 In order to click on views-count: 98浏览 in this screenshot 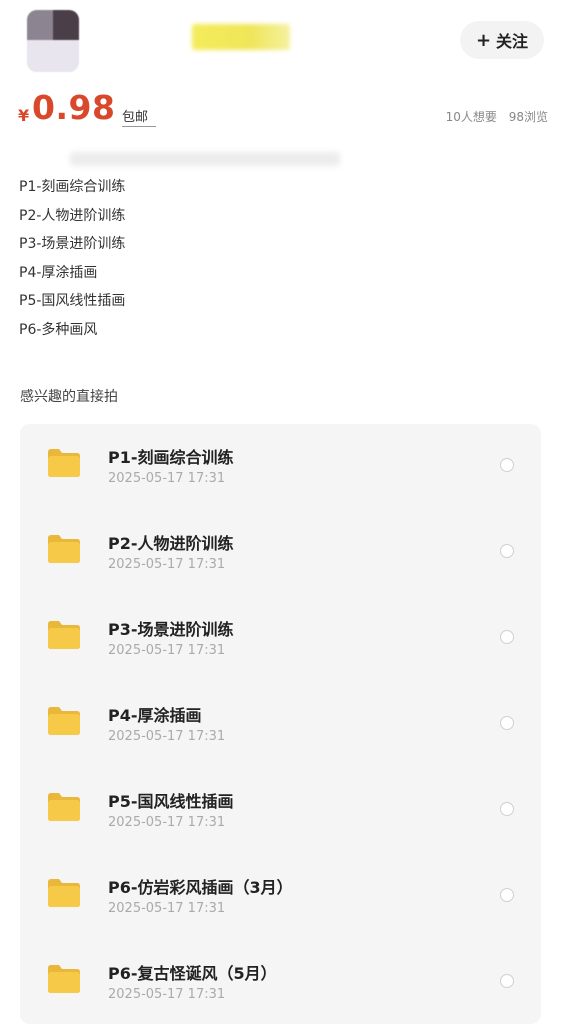, I will do `click(528, 117)`.